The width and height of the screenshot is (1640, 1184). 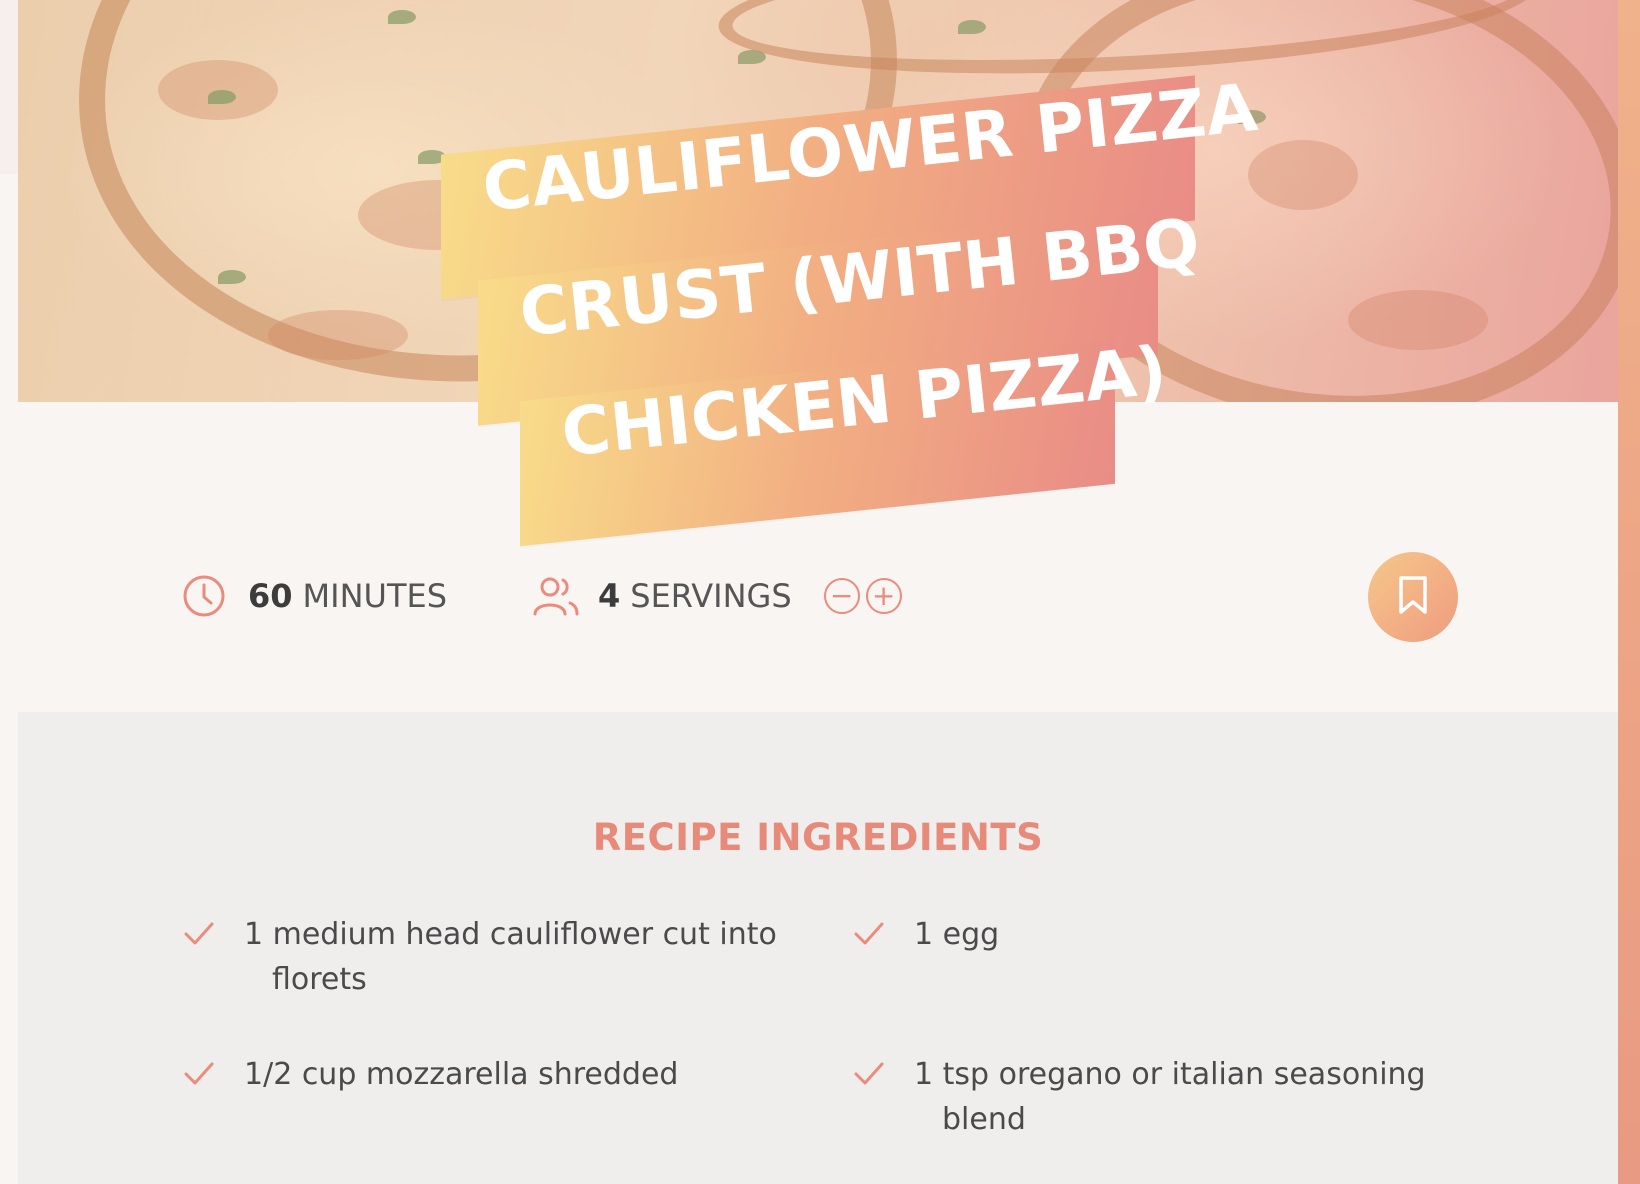 I want to click on ingredient-item: 1 egg, so click(x=1152, y=934).